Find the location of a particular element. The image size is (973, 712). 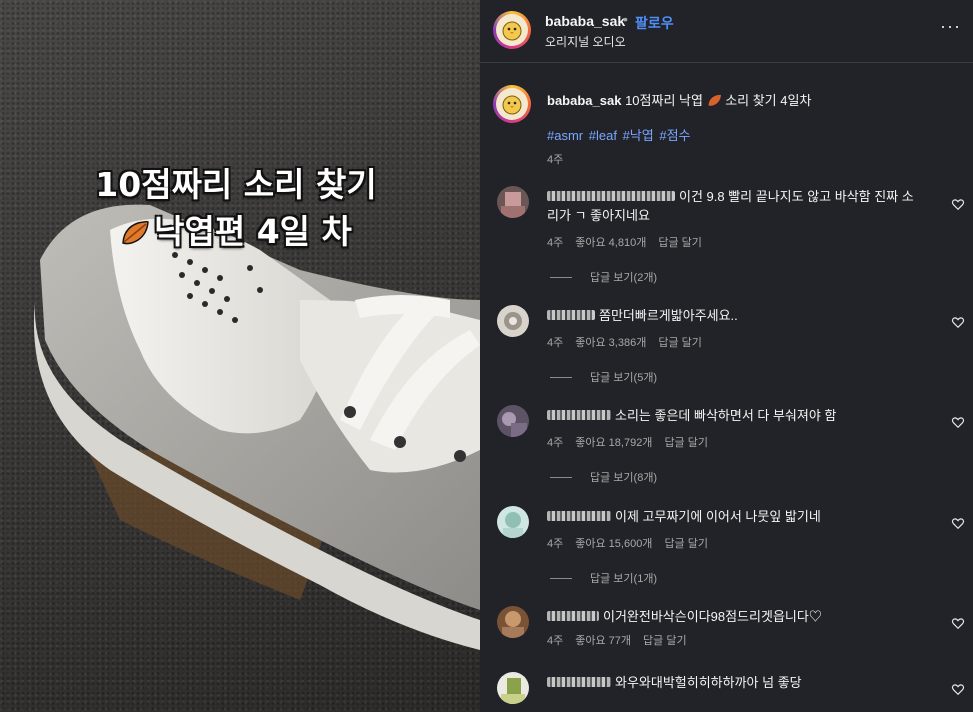

follow-button: 팔로우 is located at coordinates (654, 23).